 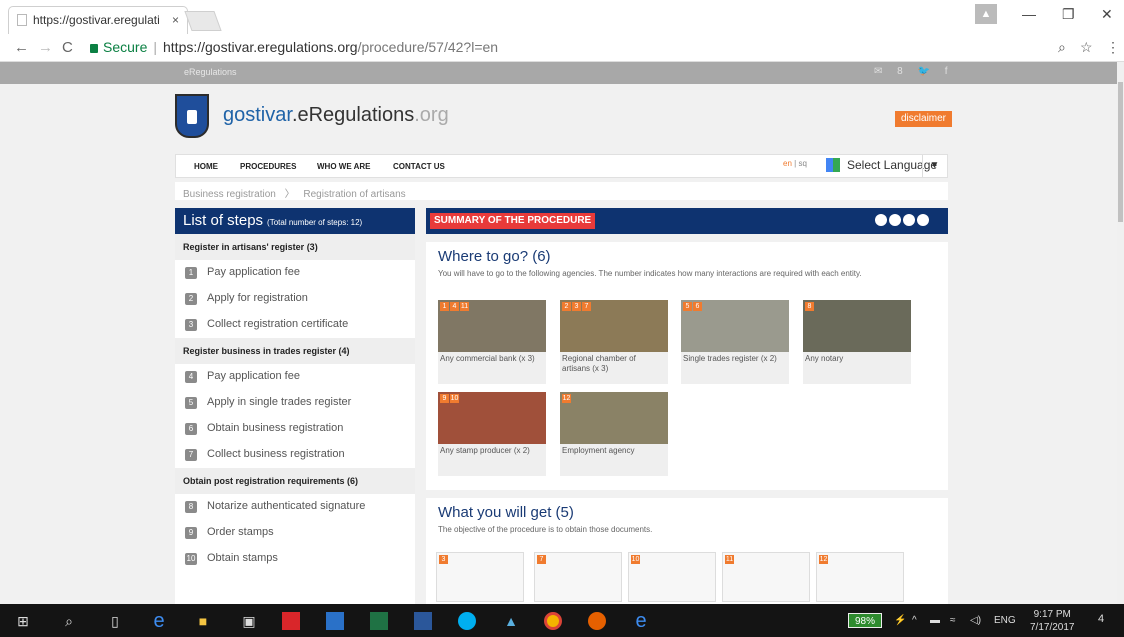 What do you see at coordinates (914, 620) in the screenshot?
I see `chevron-up-icon: ^` at bounding box center [914, 620].